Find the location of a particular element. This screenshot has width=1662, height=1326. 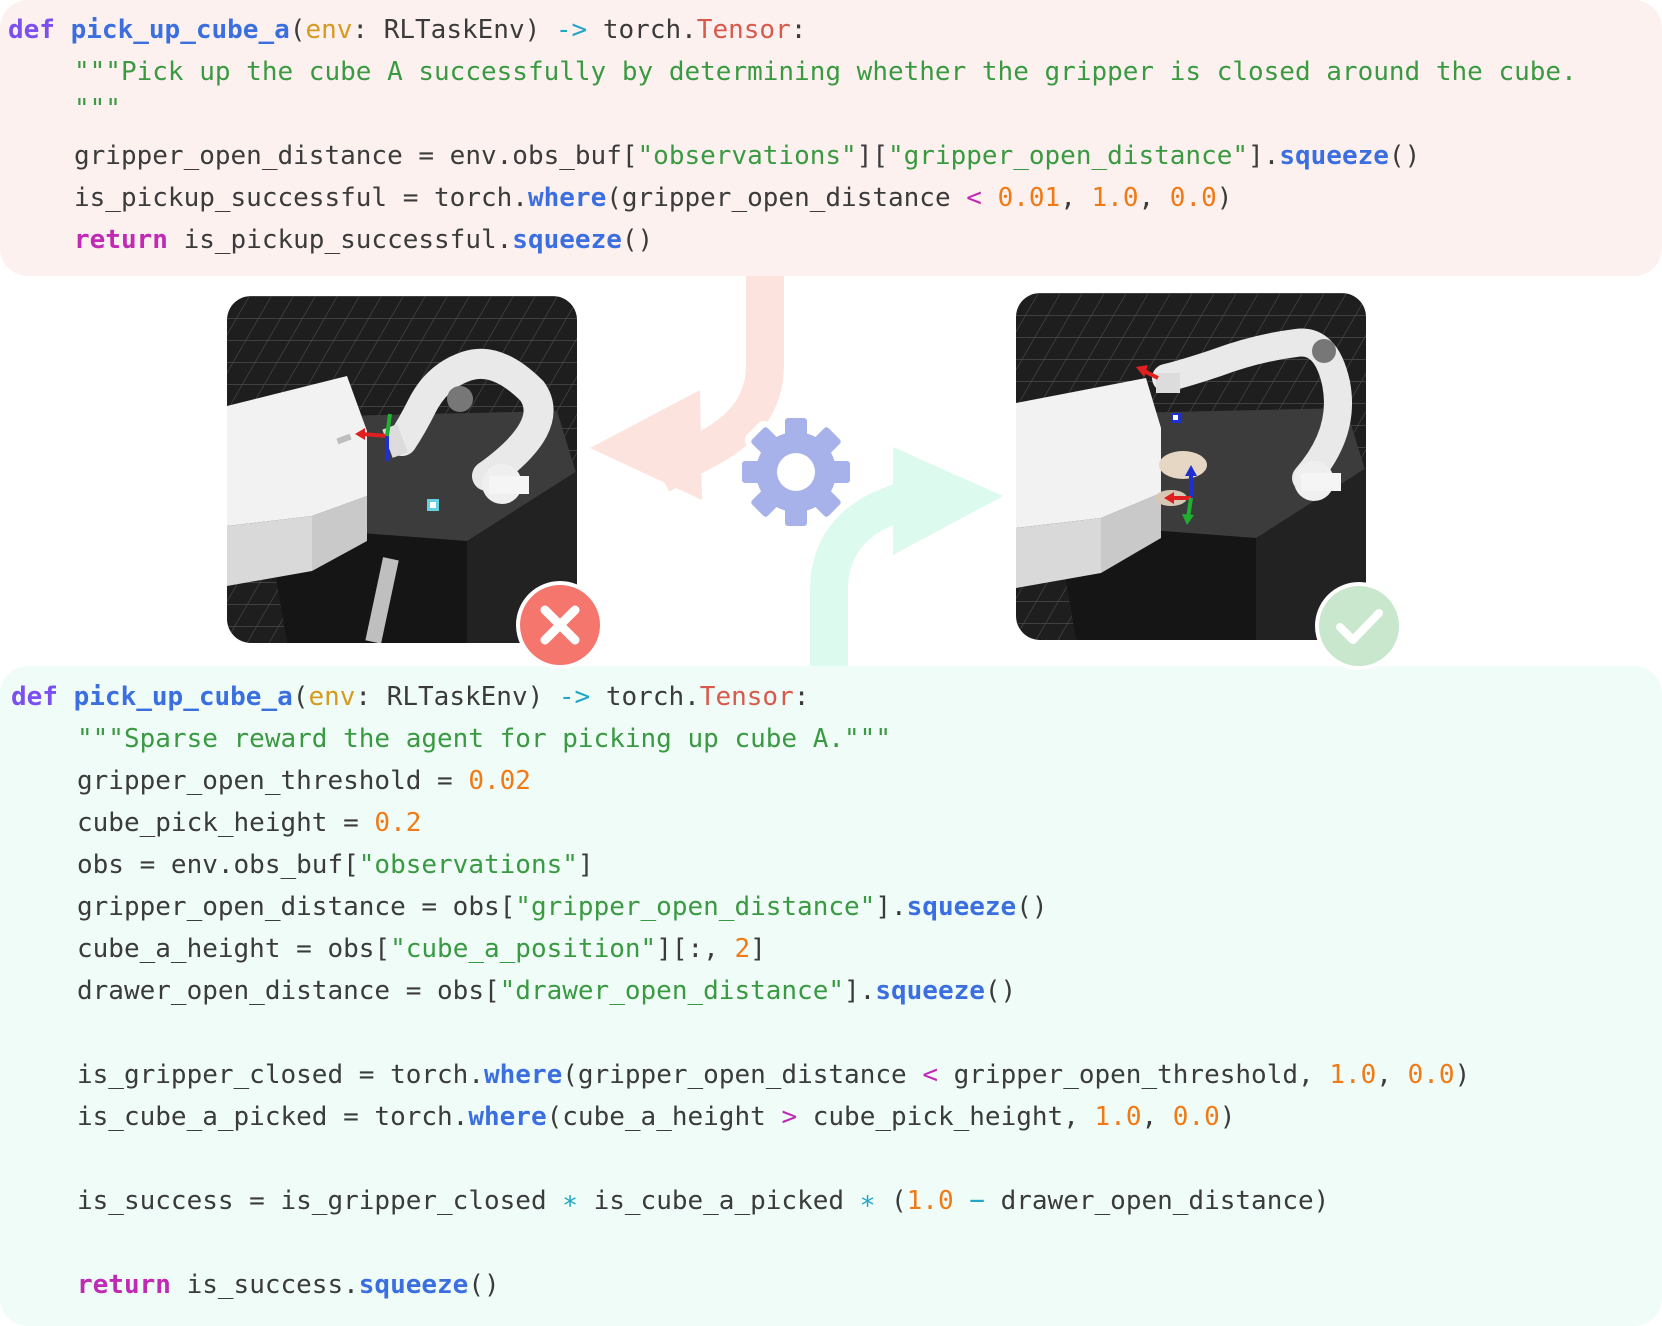

success-badge is located at coordinates (1359, 626).